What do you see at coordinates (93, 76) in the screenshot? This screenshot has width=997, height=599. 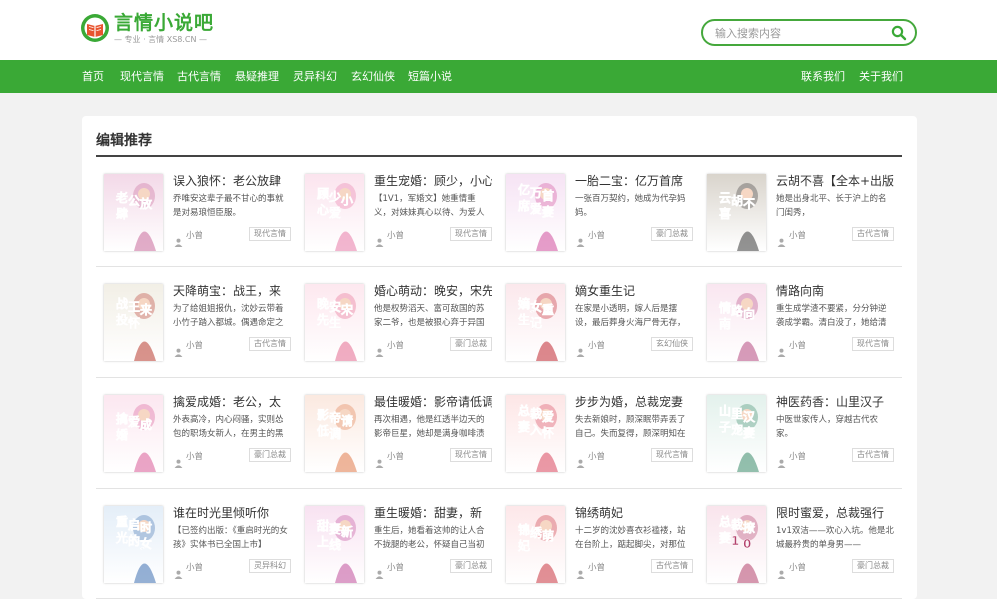 I see `nav-home: 首页` at bounding box center [93, 76].